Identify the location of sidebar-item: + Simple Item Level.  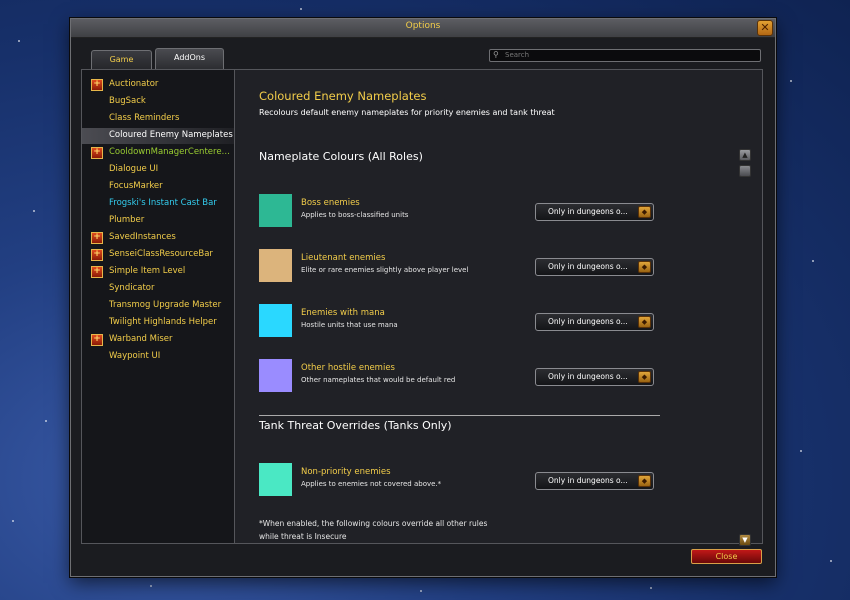
(158, 272).